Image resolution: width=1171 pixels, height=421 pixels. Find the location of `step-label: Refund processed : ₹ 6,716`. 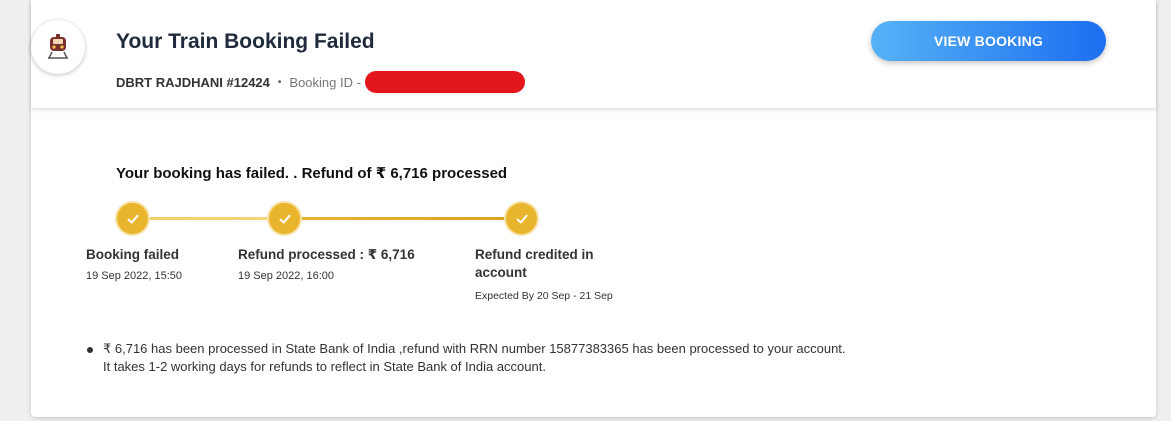

step-label: Refund processed : ₹ 6,716 is located at coordinates (326, 254).